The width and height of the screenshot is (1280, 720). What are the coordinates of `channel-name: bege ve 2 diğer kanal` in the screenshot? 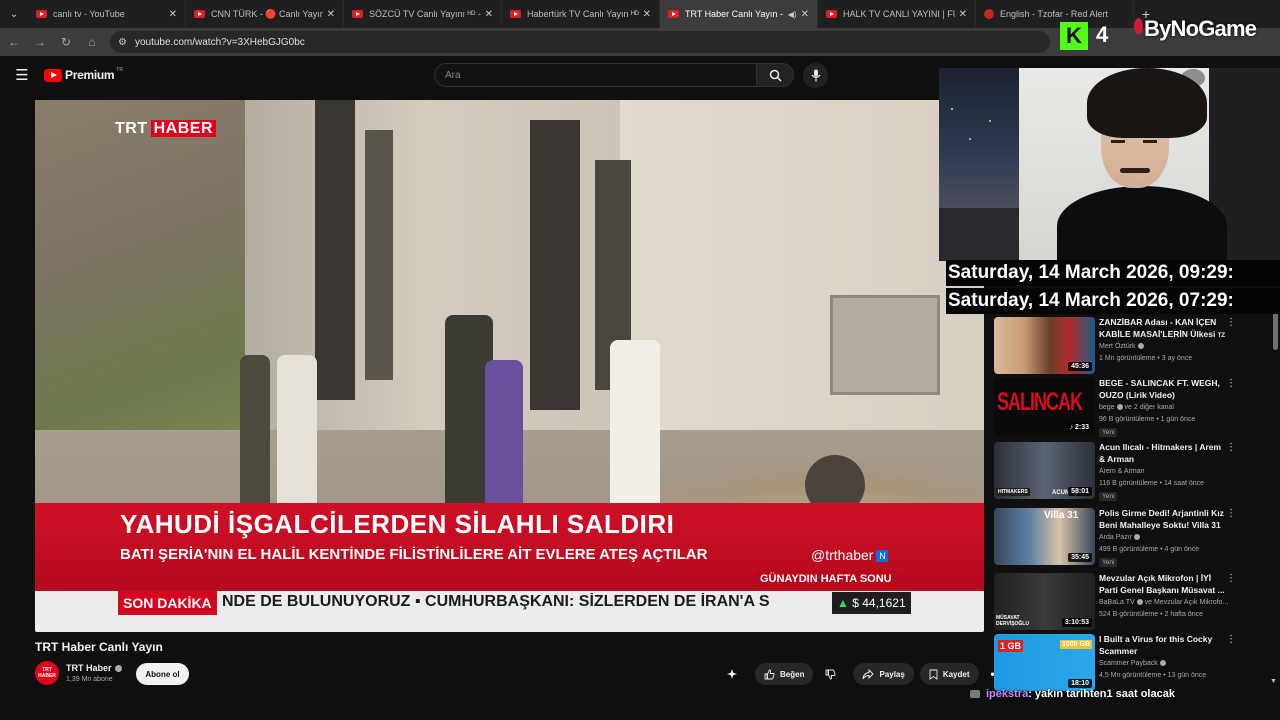 It's located at (1136, 407).